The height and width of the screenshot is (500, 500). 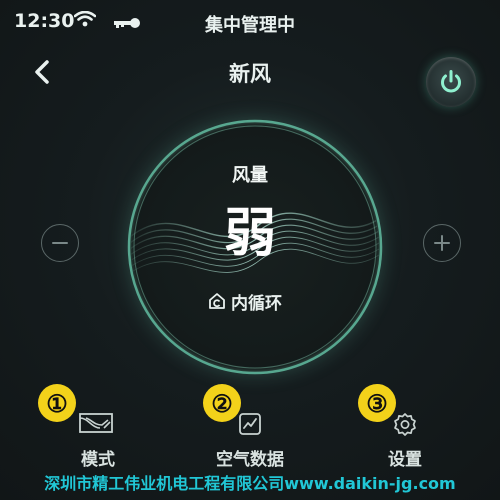 I want to click on minus-icon, so click(x=60, y=243).